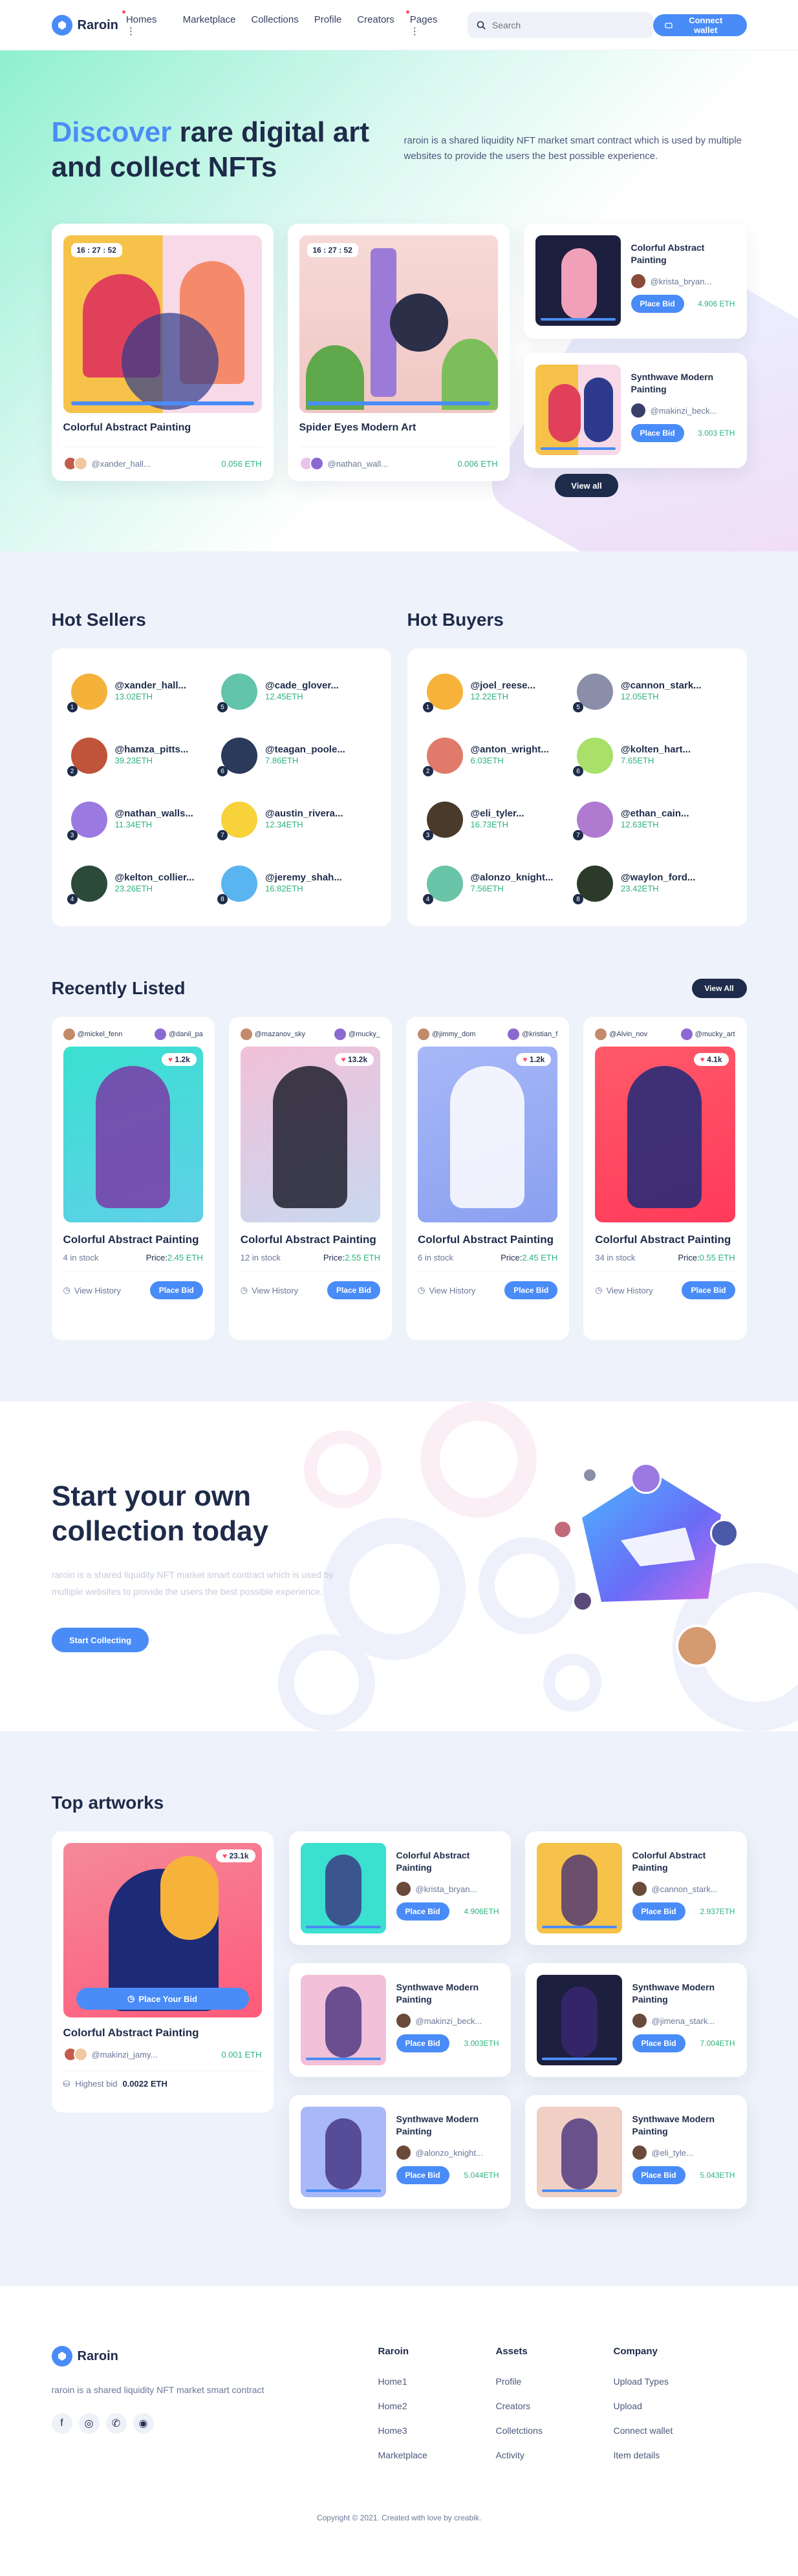 Image resolution: width=798 pixels, height=2576 pixels. What do you see at coordinates (628, 1034) in the screenshot?
I see `creator-handle: @Alvin_nov` at bounding box center [628, 1034].